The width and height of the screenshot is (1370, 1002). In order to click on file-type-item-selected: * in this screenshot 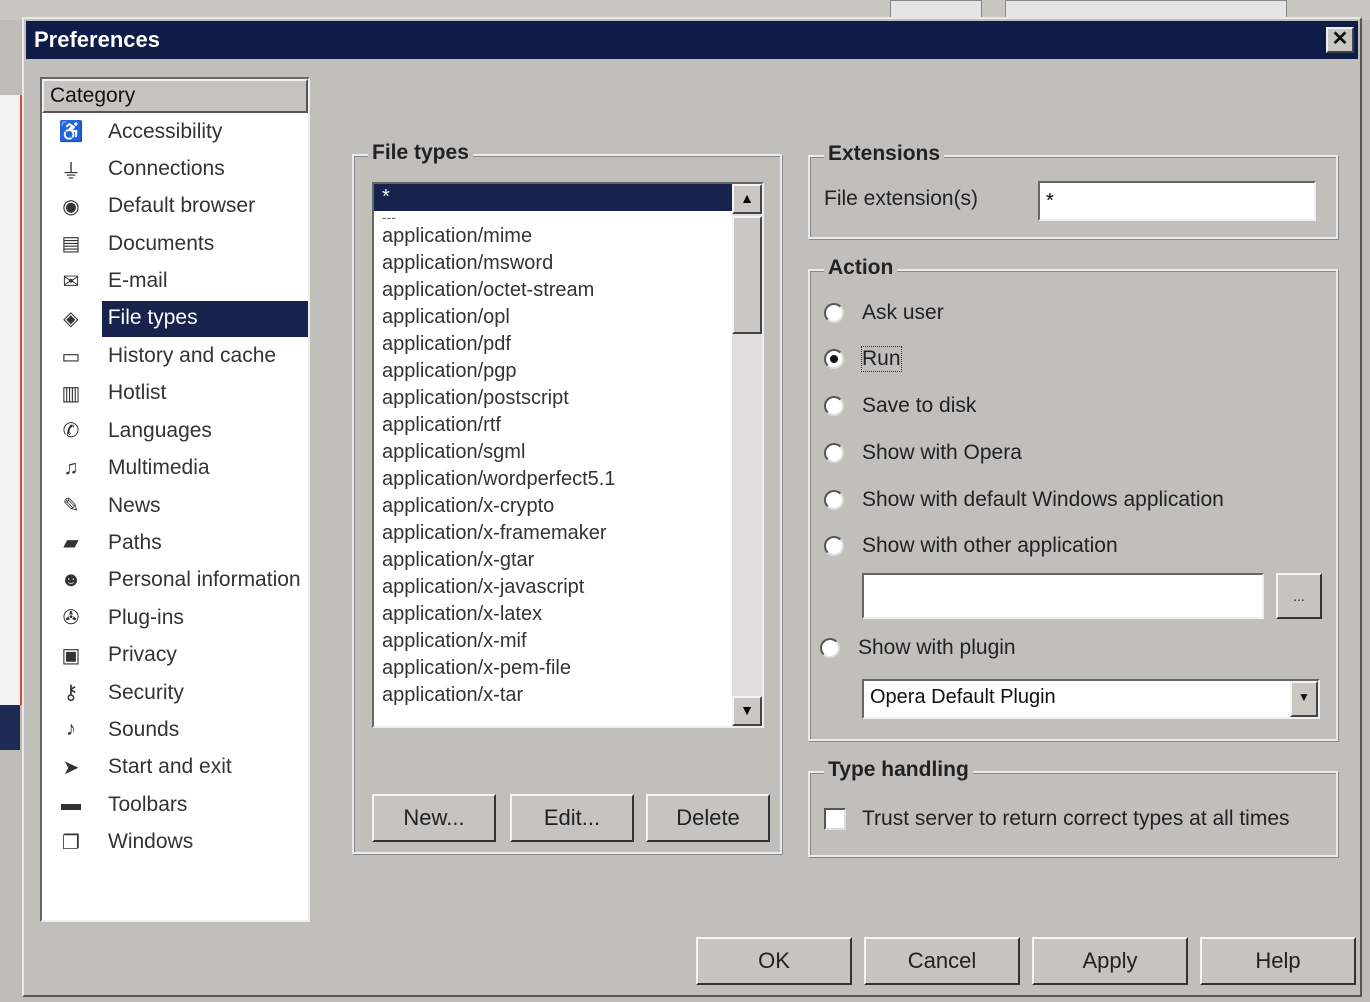, I will do `click(554, 197)`.